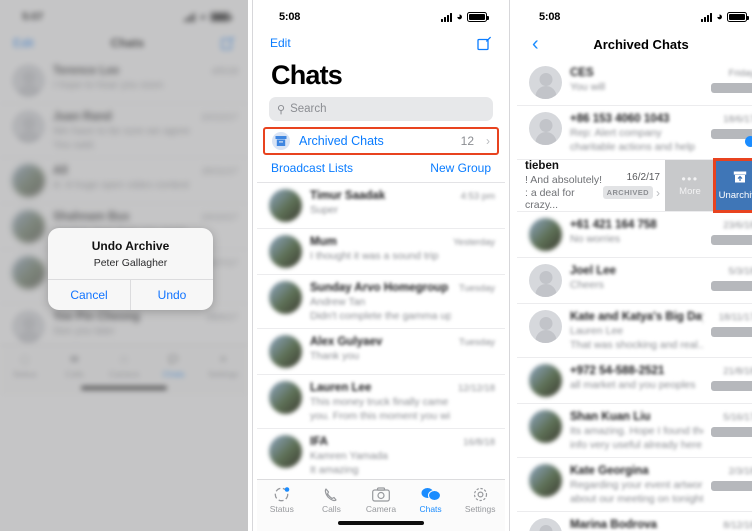  I want to click on search-input: ⚲ Search, so click(381, 109).